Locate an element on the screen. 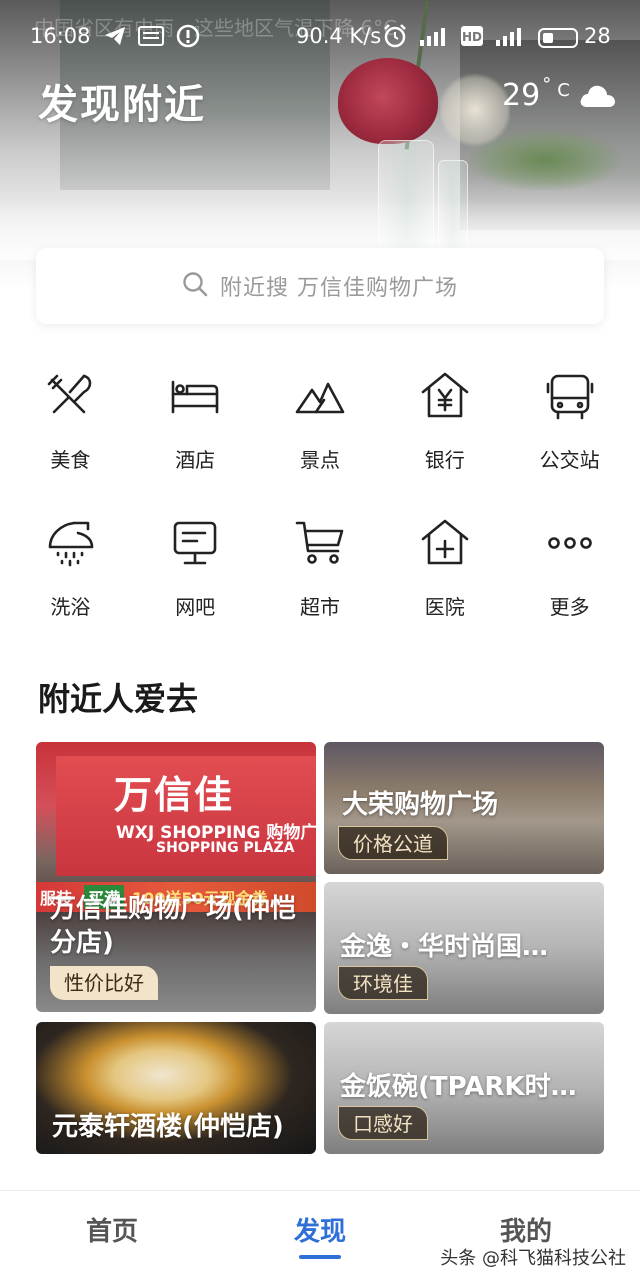 Image resolution: width=640 pixels, height=1280 pixels. watermark: 头条 @科飞猫科技公社 is located at coordinates (533, 1258).